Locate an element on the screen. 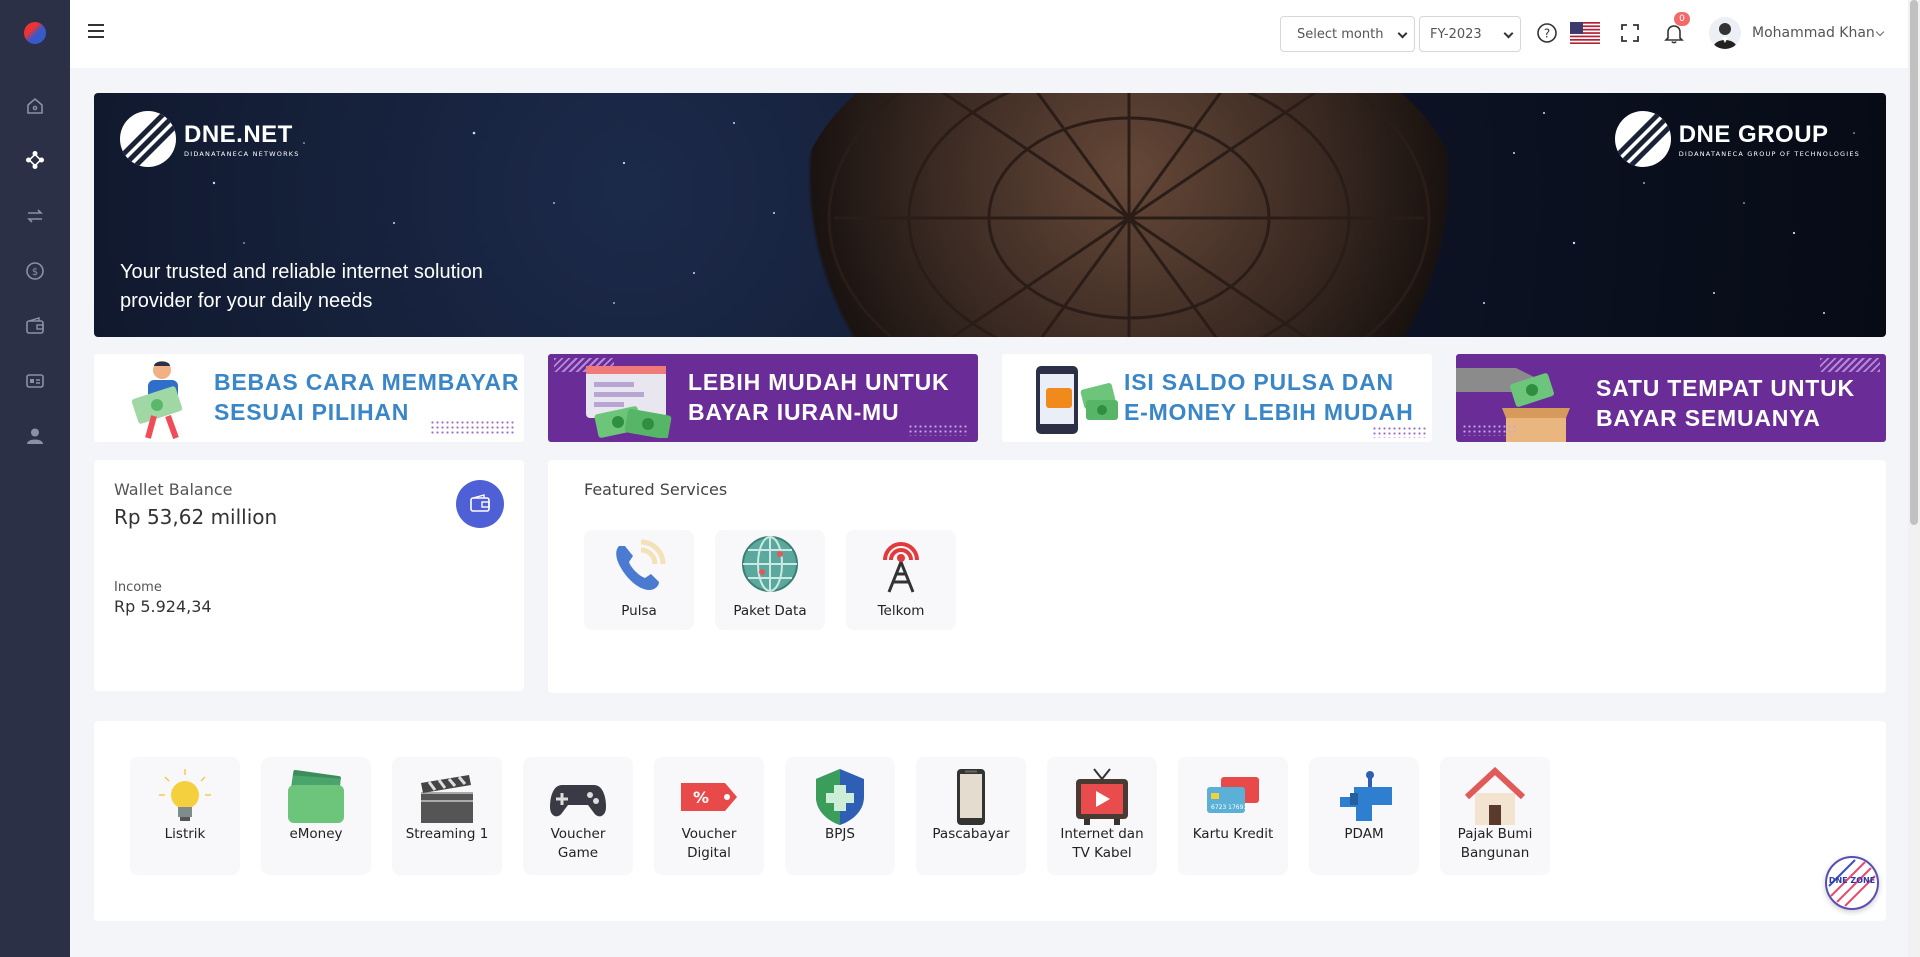 Image resolution: width=1920 pixels, height=957 pixels. service-label: PDAM is located at coordinates (1364, 834).